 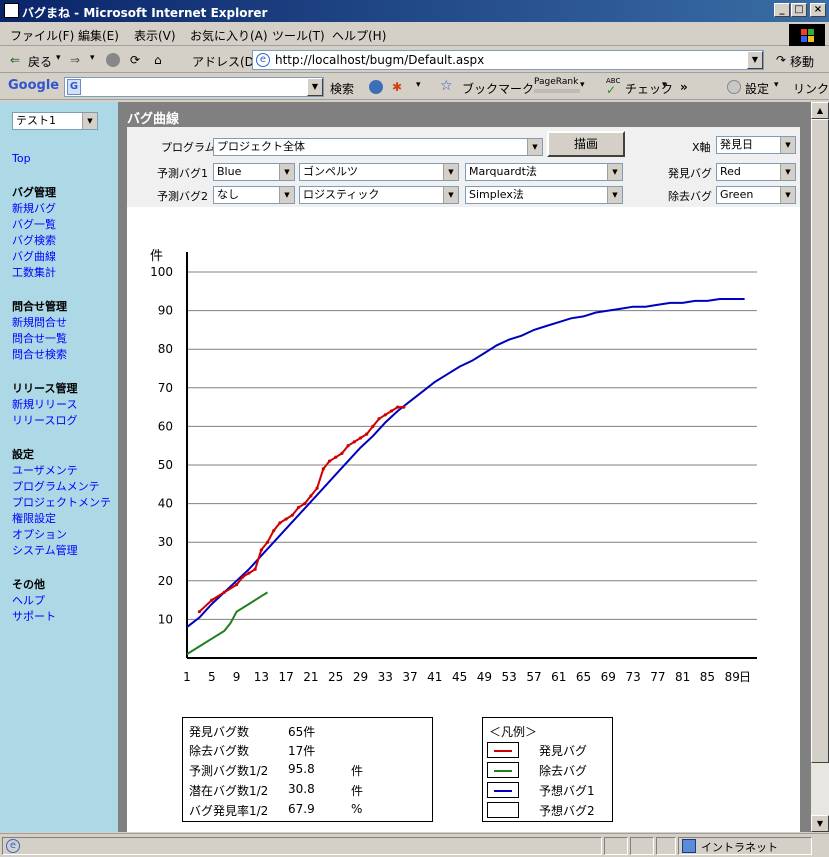 I want to click on y-tick-label: 100, so click(x=161, y=272).